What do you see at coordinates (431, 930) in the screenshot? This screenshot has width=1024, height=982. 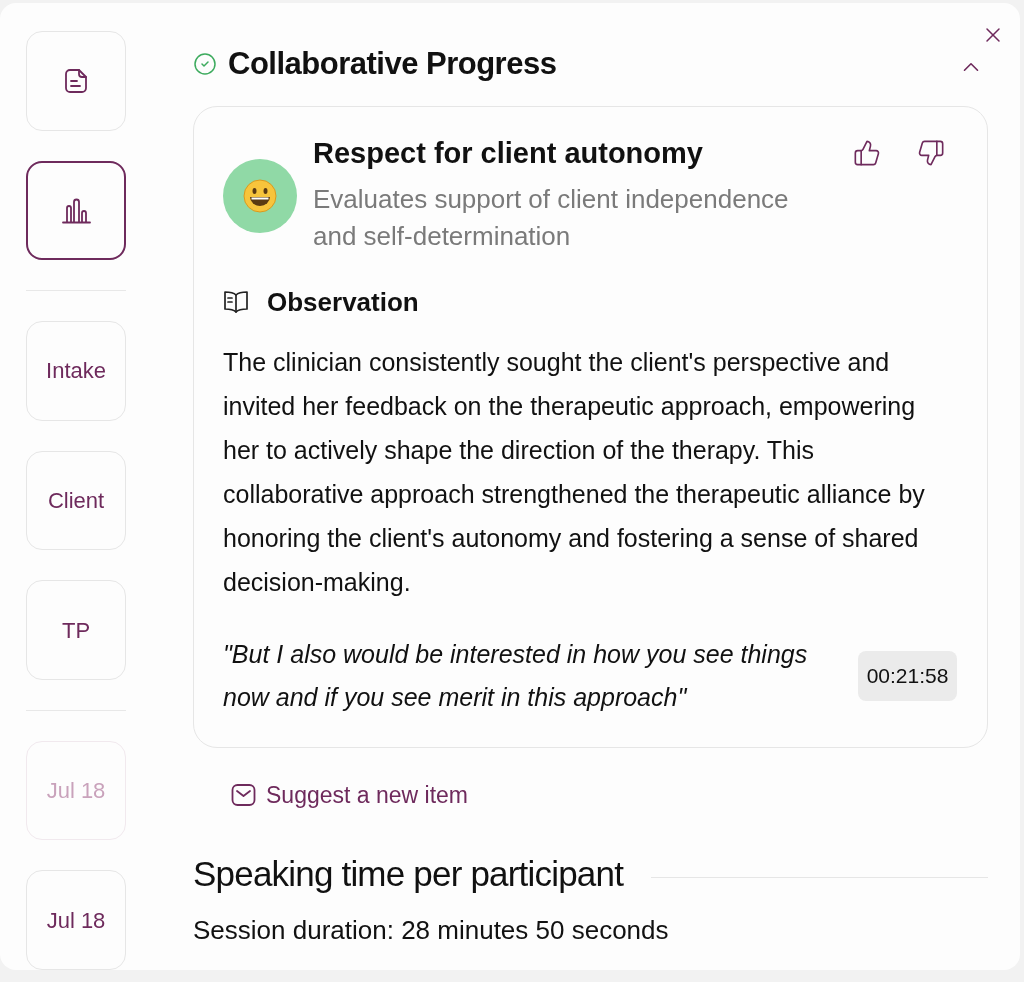 I see `session-duration-text: Session duration: 28 minutes 50 seconds` at bounding box center [431, 930].